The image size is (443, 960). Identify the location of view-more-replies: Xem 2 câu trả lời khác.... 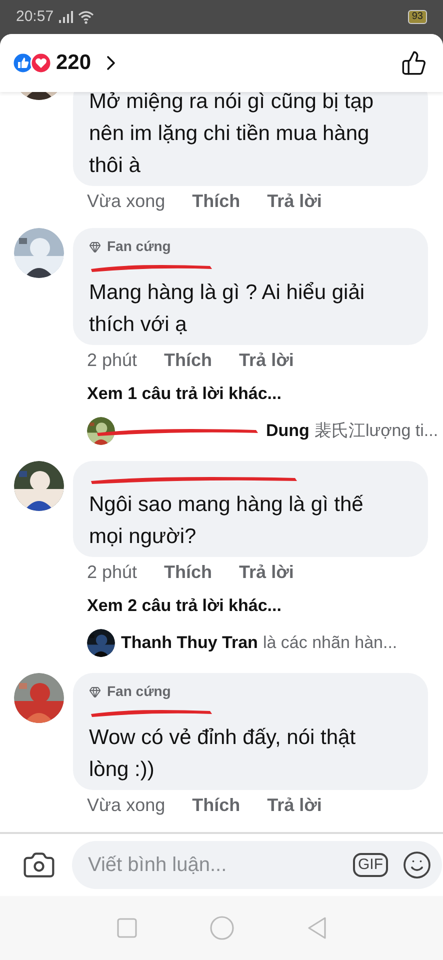
(184, 606).